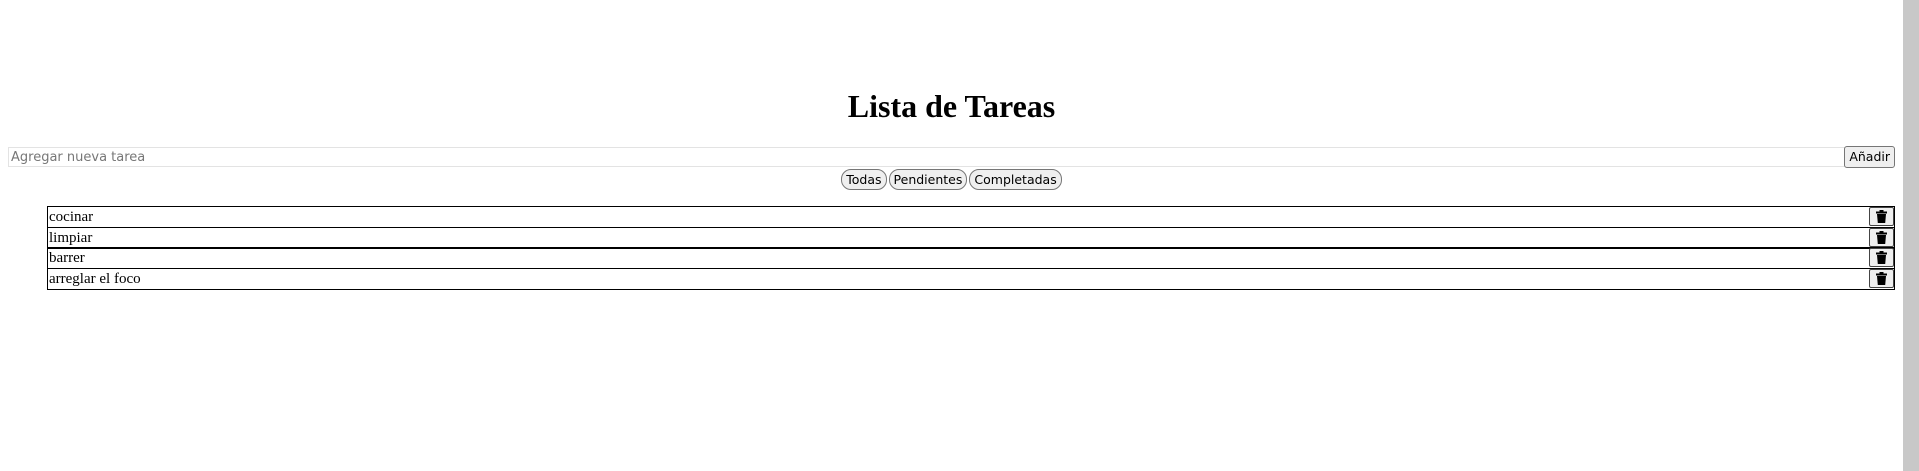  I want to click on vertical-scrollbar, so click(1911, 235).